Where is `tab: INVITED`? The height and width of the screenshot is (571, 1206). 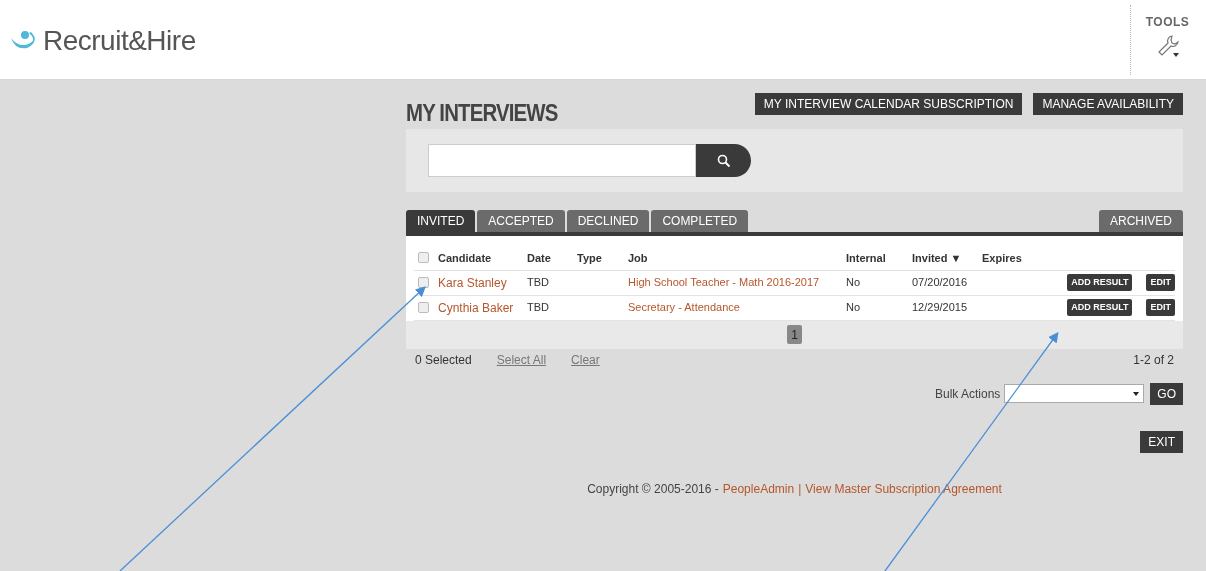
tab: INVITED is located at coordinates (441, 221).